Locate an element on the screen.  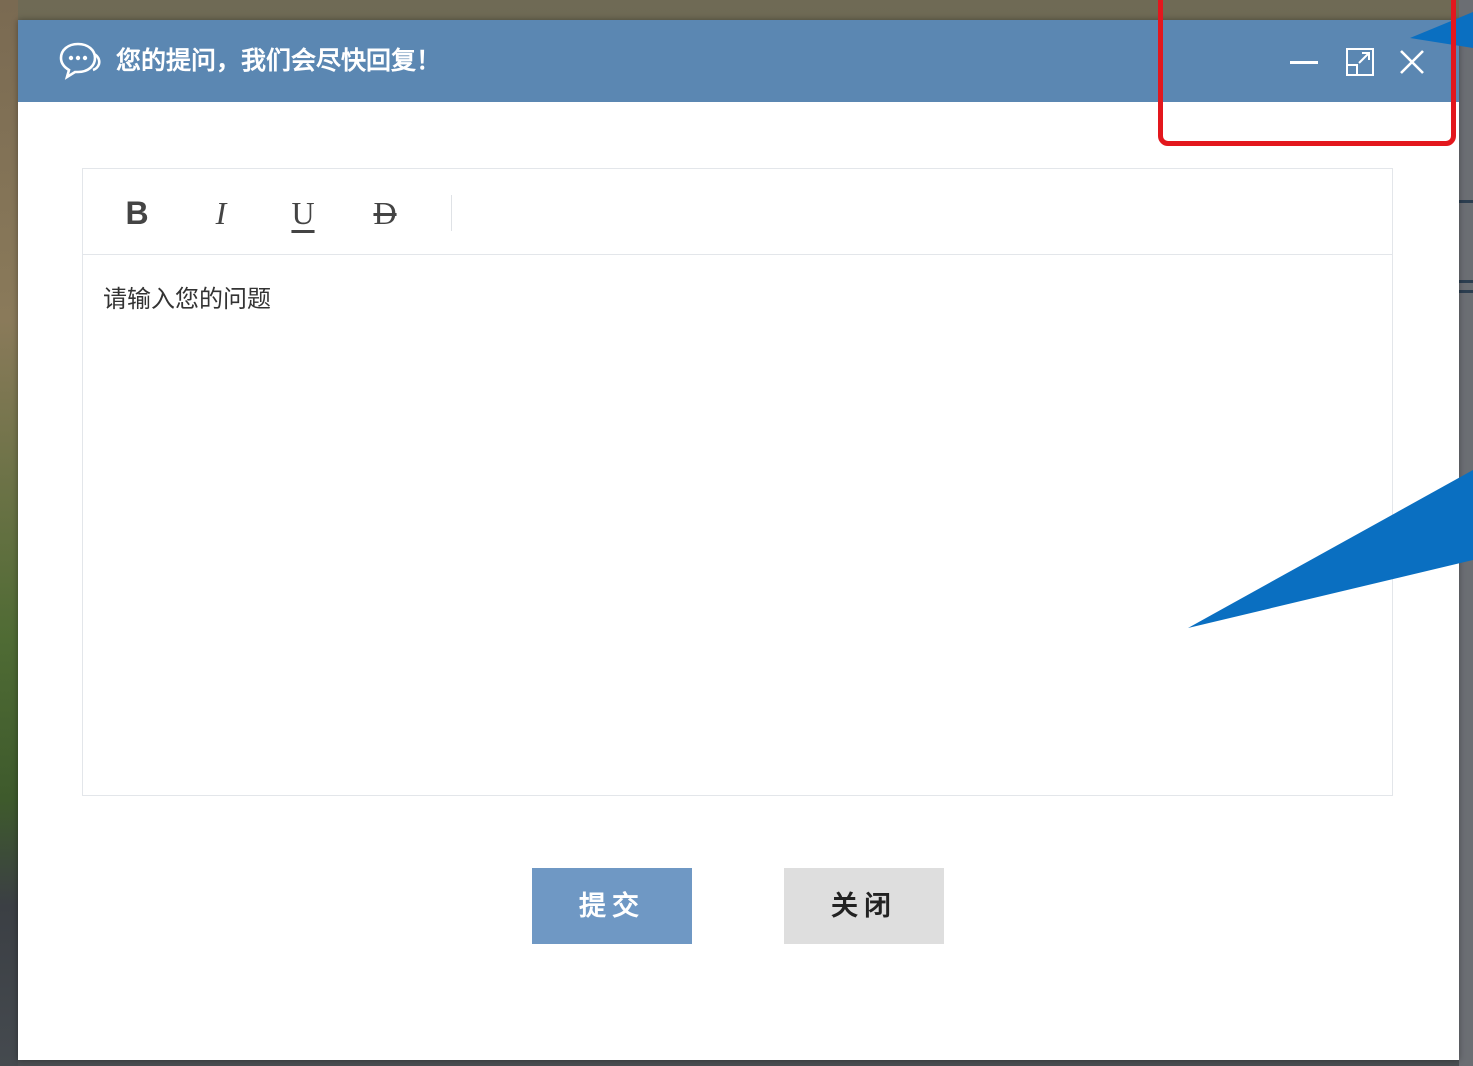
close-icon is located at coordinates (1412, 62).